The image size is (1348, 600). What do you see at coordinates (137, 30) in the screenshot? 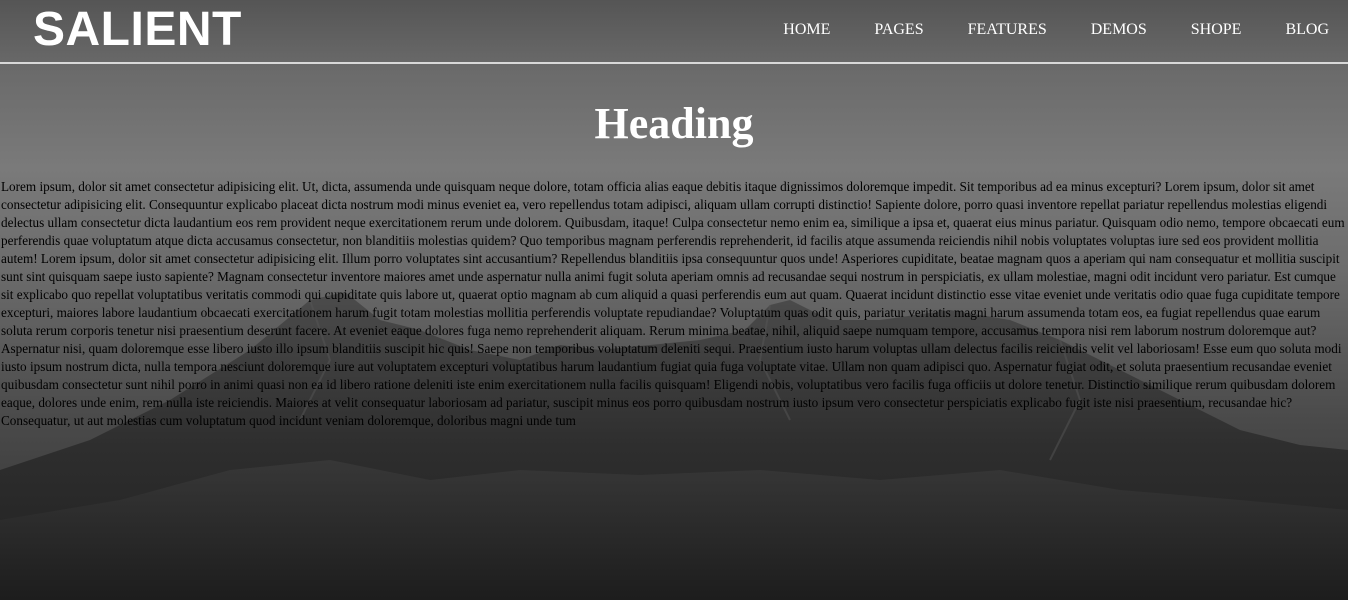
I see `site-logo: SALIENT` at bounding box center [137, 30].